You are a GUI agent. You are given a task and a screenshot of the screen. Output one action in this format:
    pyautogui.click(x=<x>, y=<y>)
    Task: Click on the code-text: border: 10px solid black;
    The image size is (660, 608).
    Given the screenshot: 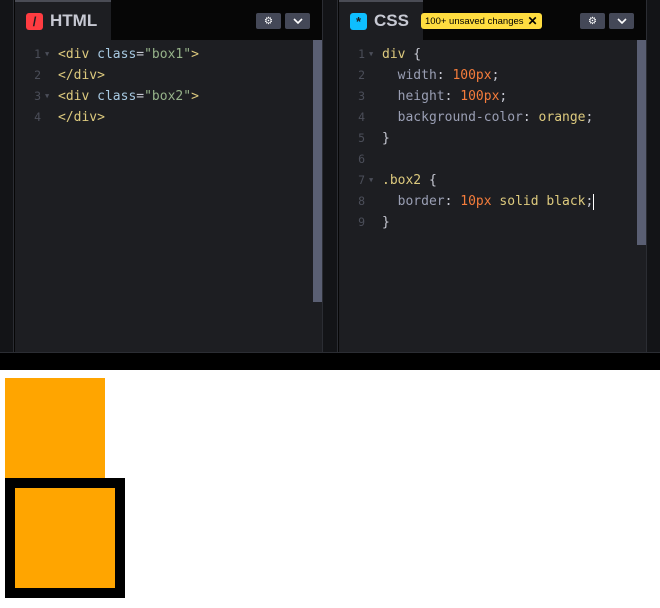 What is the action you would take?
    pyautogui.click(x=488, y=201)
    